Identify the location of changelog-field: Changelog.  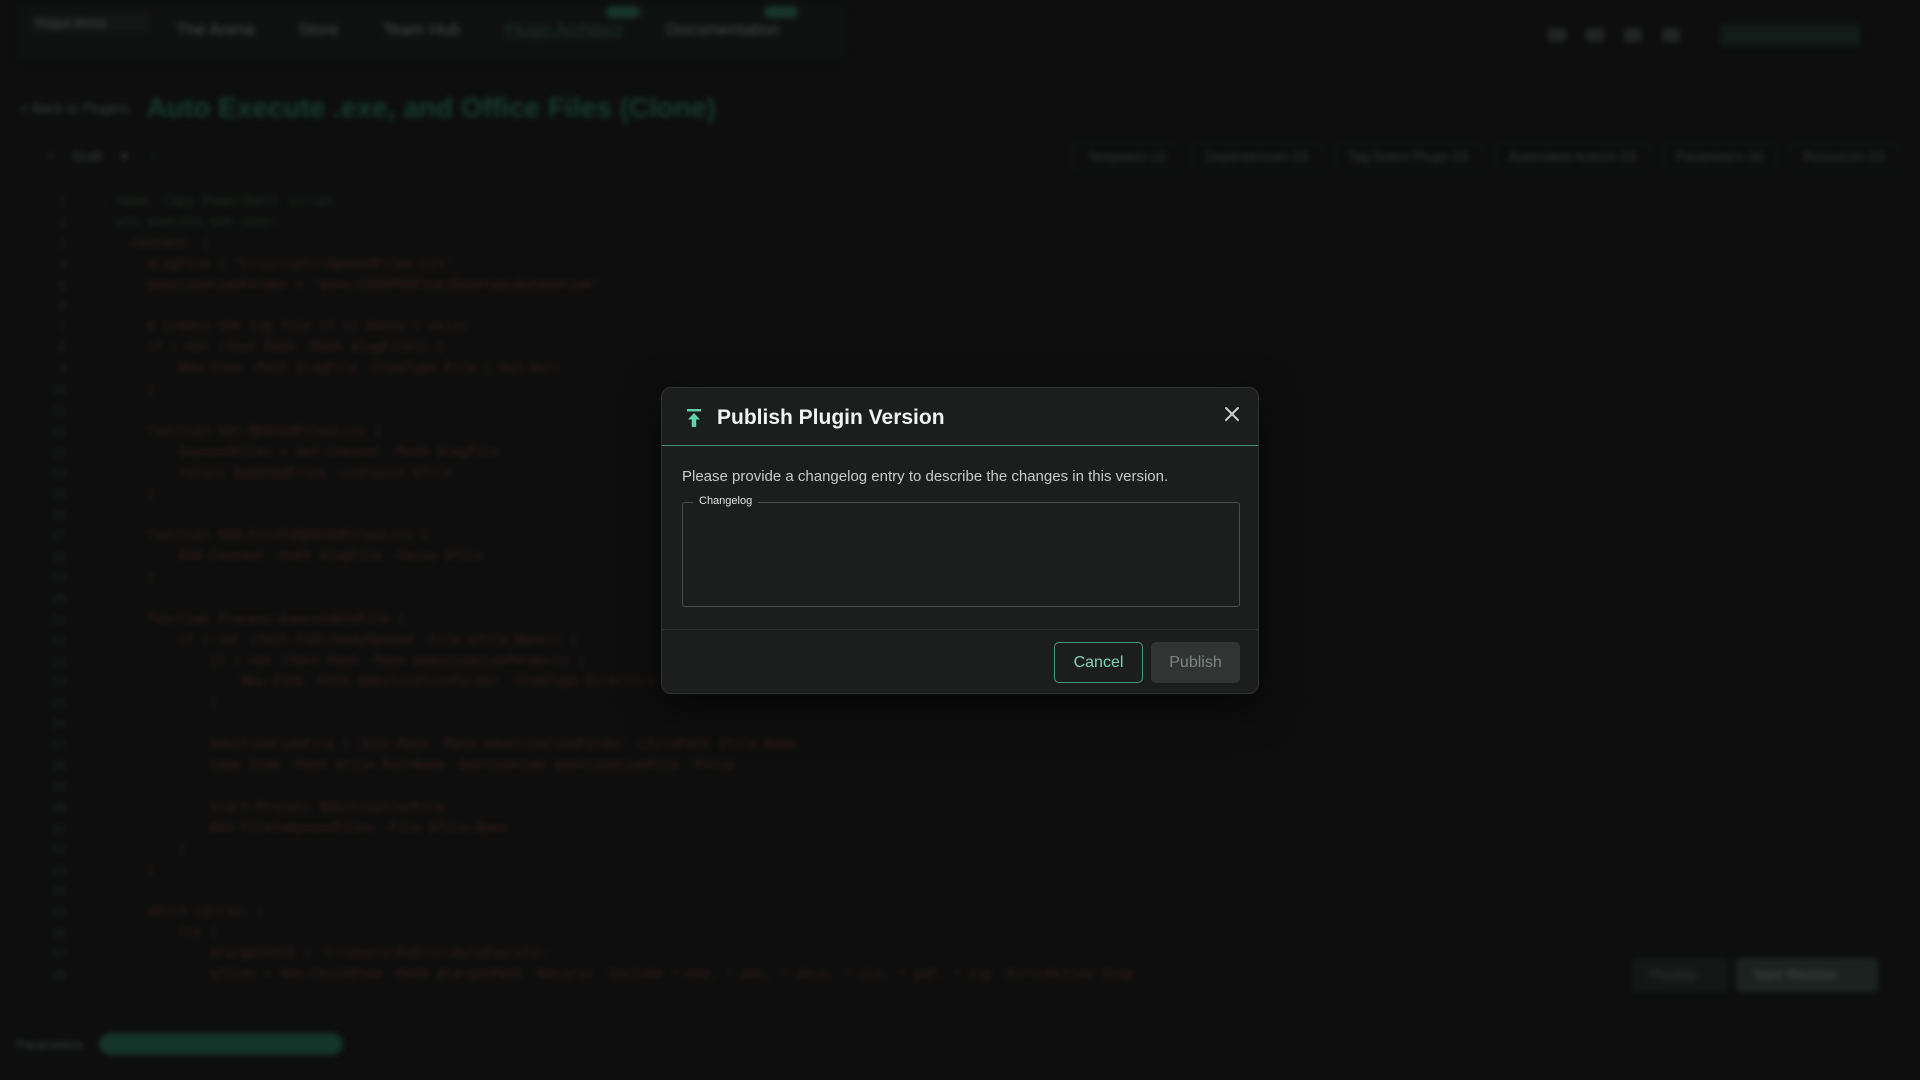
(961, 551).